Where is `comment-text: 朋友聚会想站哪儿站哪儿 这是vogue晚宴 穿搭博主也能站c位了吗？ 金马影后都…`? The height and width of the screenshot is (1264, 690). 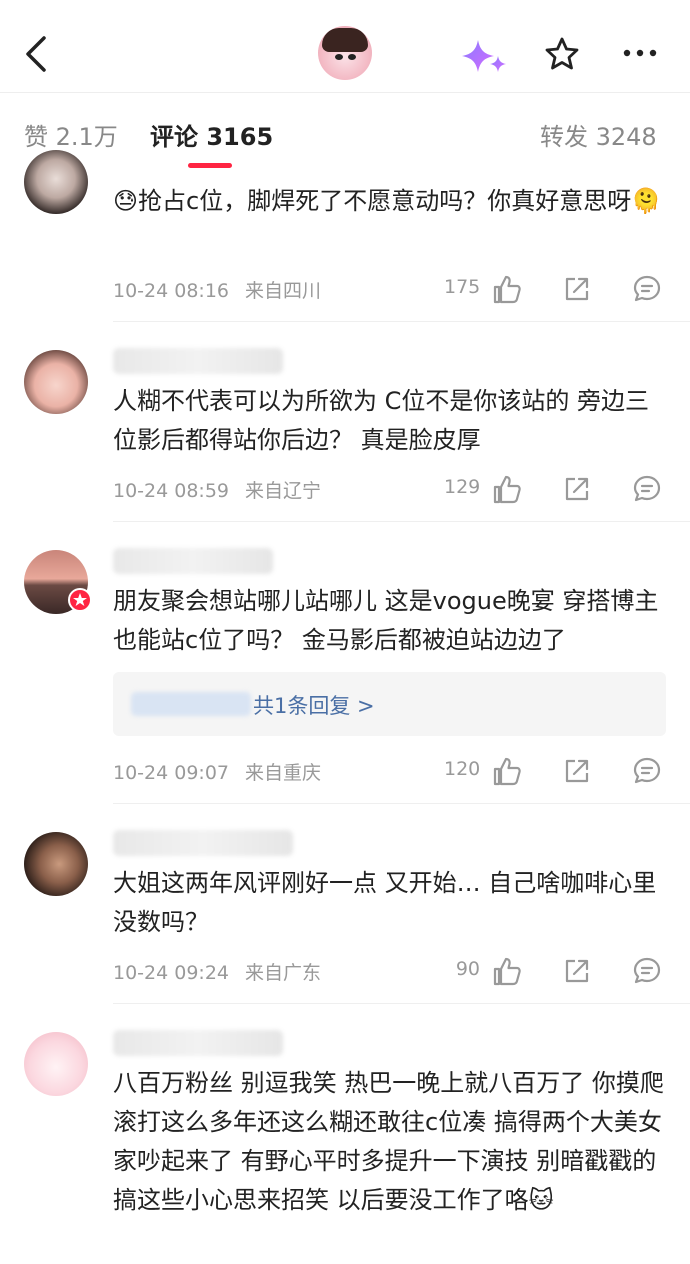
comment-text: 朋友聚会想站哪儿站哪儿 这是vogue晚宴 穿搭博主也能站c位了吗？ 金马影后都… is located at coordinates (386, 620).